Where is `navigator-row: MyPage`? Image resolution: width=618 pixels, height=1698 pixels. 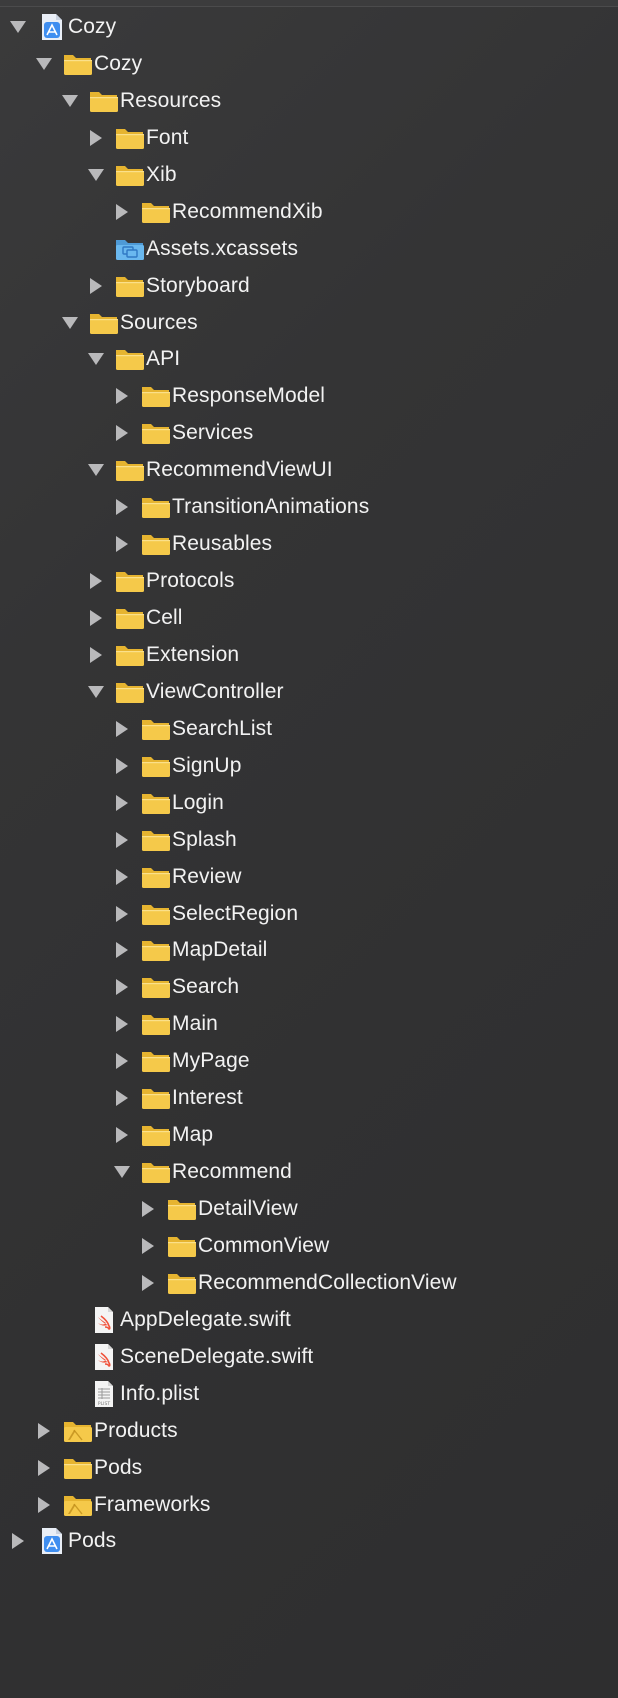
navigator-row: MyPage is located at coordinates (309, 1059).